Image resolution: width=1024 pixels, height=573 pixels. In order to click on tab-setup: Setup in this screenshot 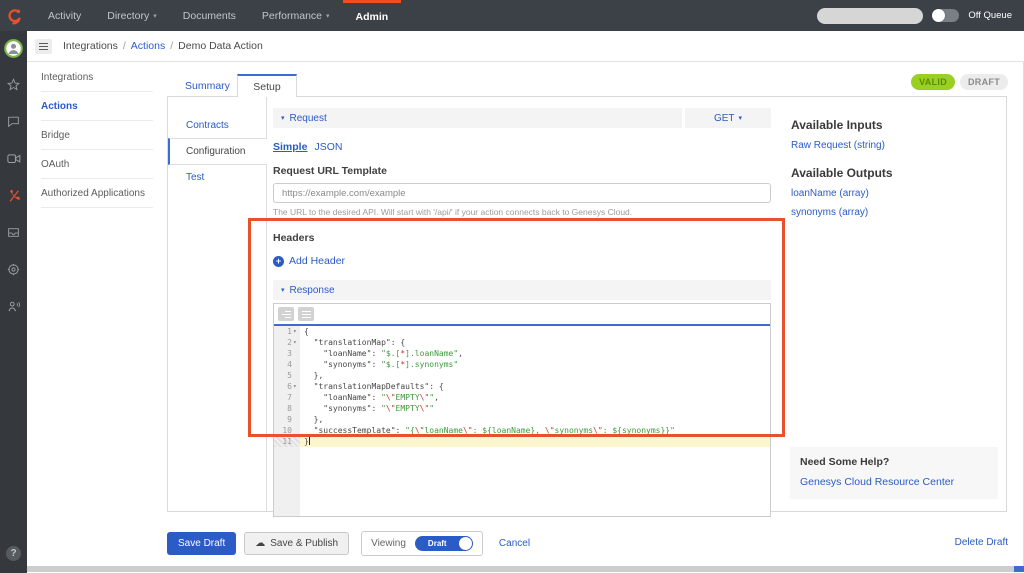, I will do `click(267, 85)`.